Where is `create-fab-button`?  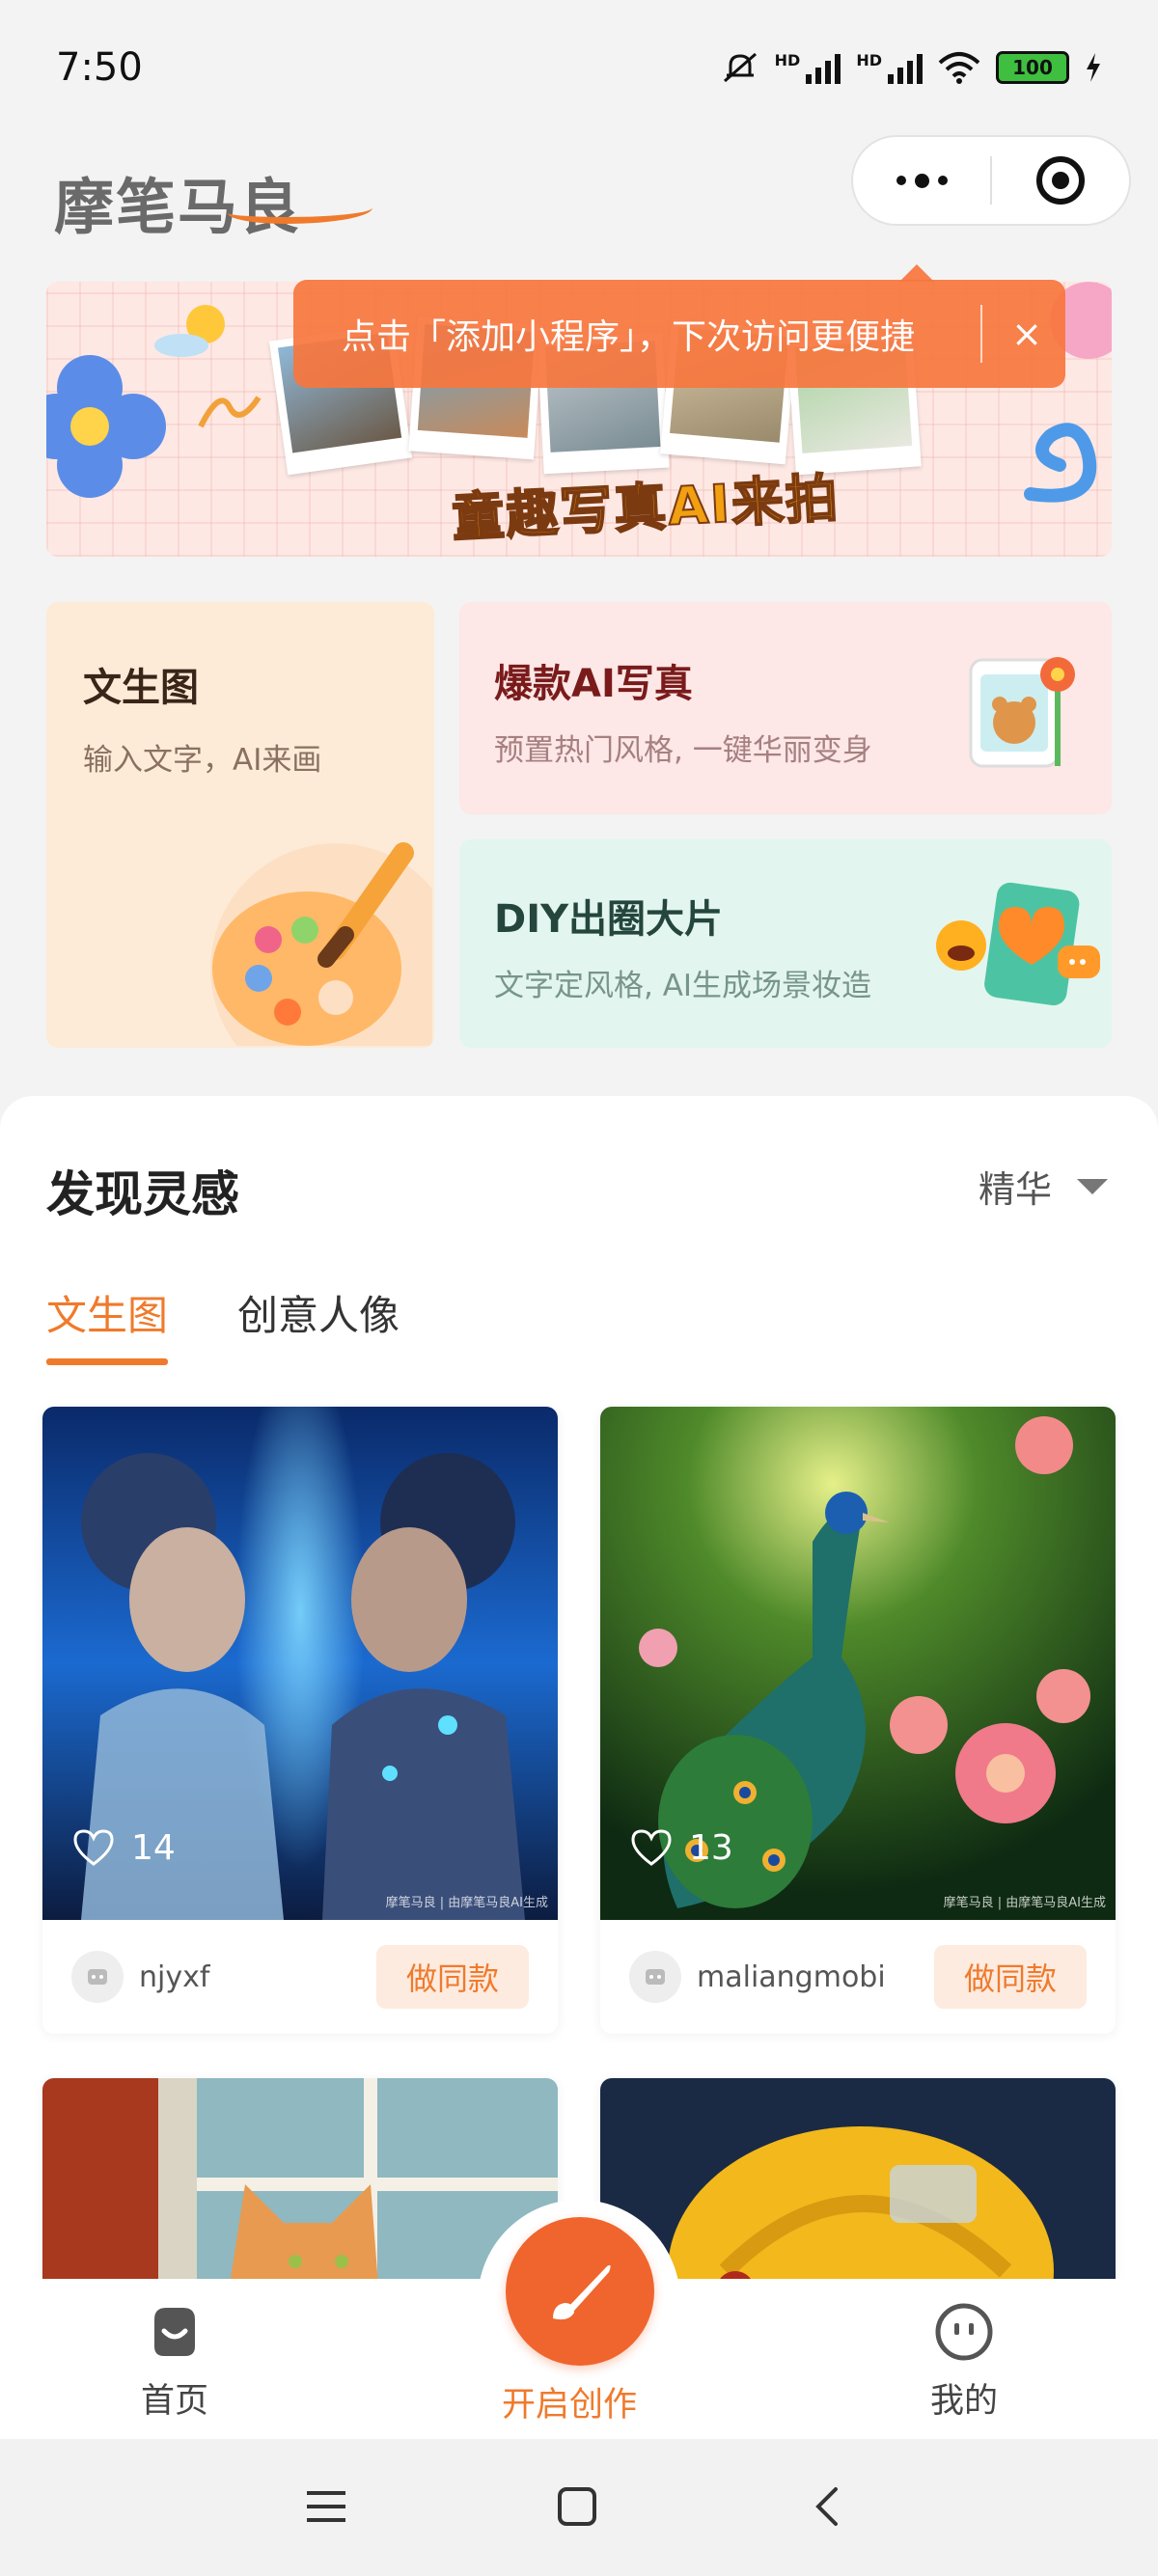
create-fab-button is located at coordinates (580, 2292).